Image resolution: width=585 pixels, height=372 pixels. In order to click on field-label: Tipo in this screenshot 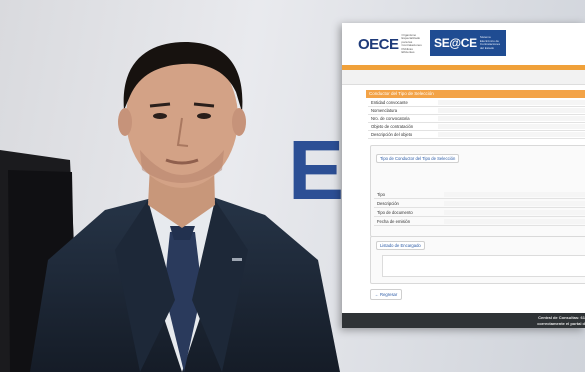, I will do `click(381, 194)`.